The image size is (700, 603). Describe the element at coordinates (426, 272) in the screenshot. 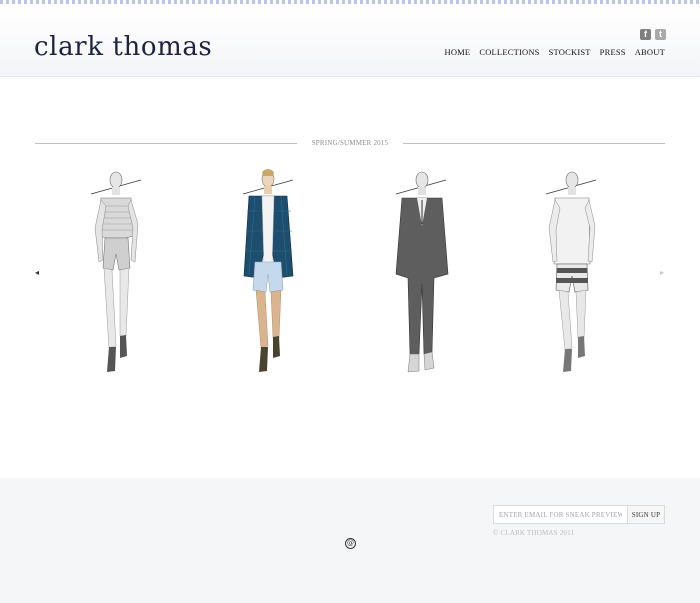

I see `look-3-illustration` at that location.